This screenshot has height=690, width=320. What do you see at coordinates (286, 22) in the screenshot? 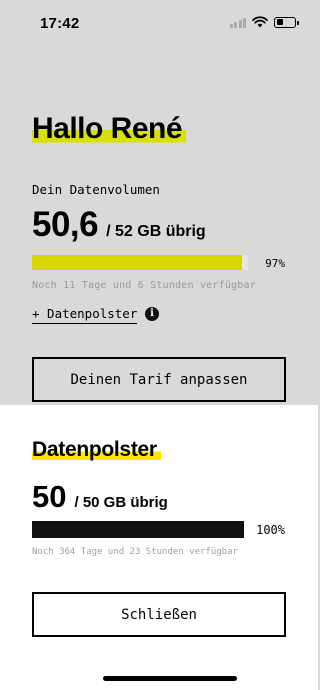
I see `battery-icon` at bounding box center [286, 22].